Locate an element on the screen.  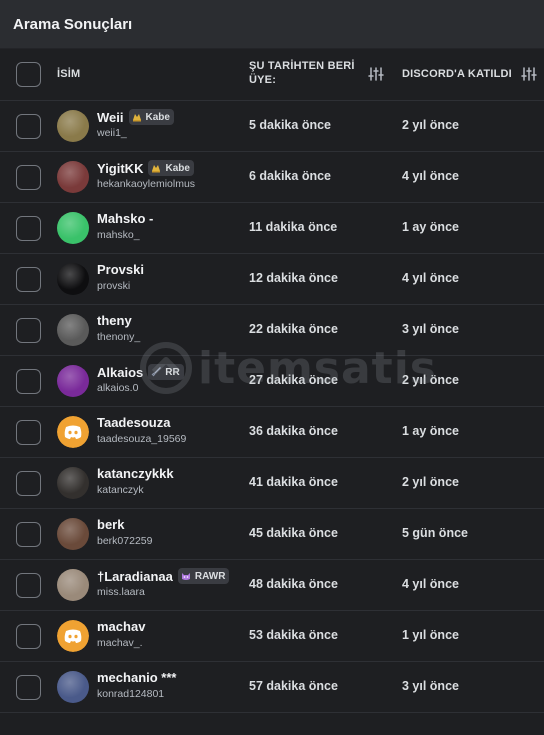
username: mechanio *** is located at coordinates (136, 677).